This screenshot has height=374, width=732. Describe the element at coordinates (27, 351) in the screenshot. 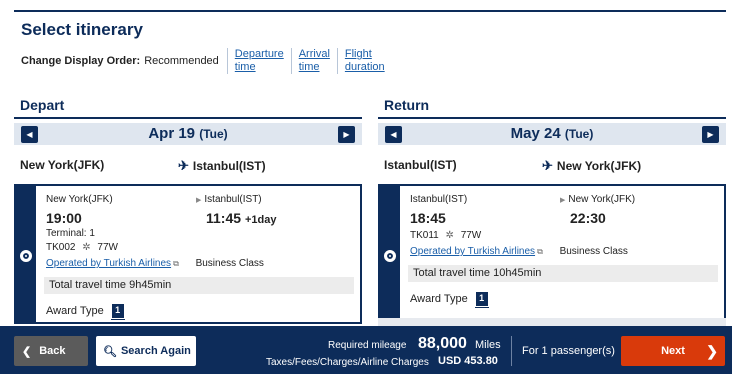

I see `chevron-left-icon: ❮` at that location.